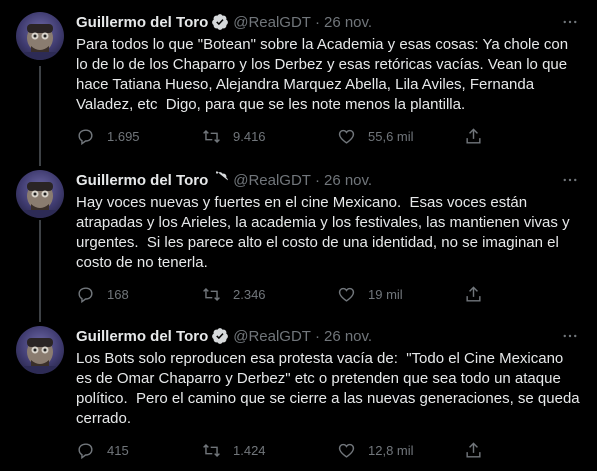 The width and height of the screenshot is (597, 471). I want to click on like-count: 55,6 mil, so click(391, 136).